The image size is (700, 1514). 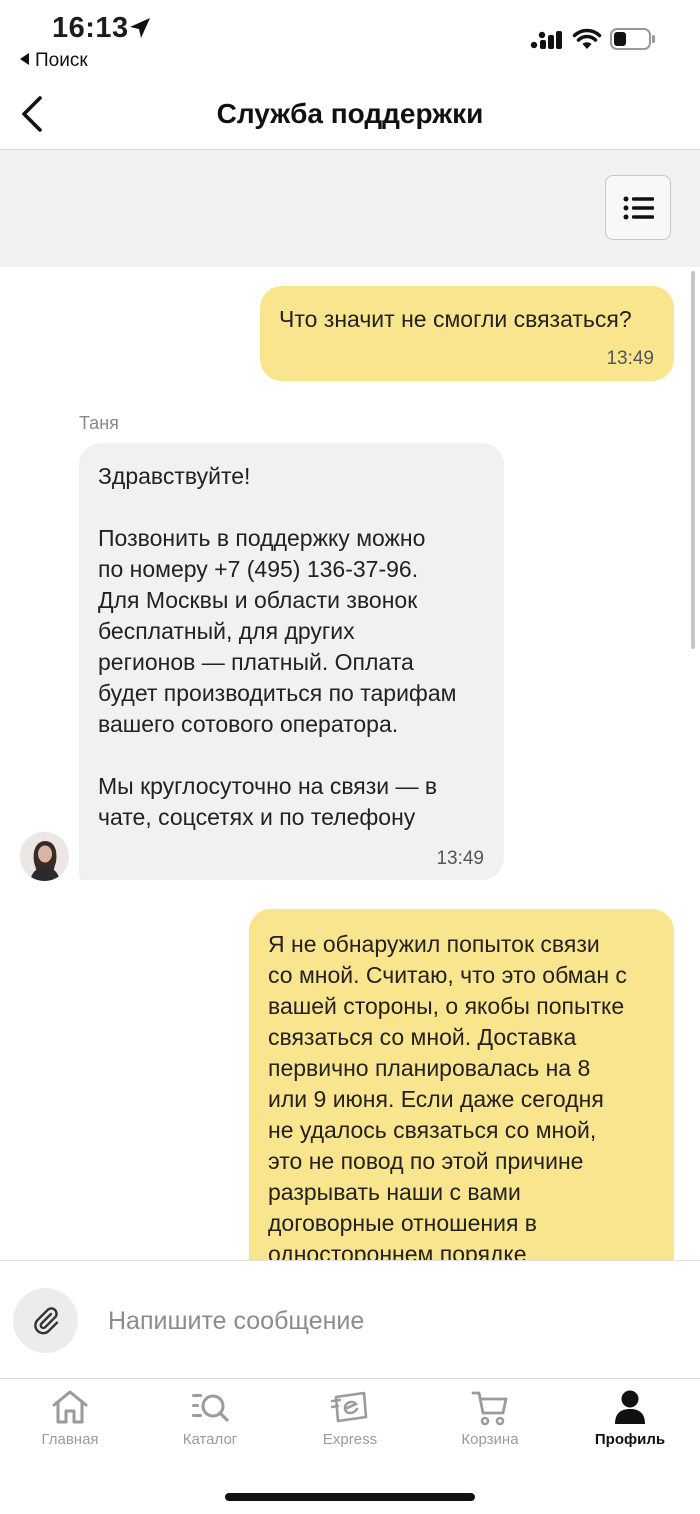 I want to click on location-arrow-icon, so click(x=140, y=28).